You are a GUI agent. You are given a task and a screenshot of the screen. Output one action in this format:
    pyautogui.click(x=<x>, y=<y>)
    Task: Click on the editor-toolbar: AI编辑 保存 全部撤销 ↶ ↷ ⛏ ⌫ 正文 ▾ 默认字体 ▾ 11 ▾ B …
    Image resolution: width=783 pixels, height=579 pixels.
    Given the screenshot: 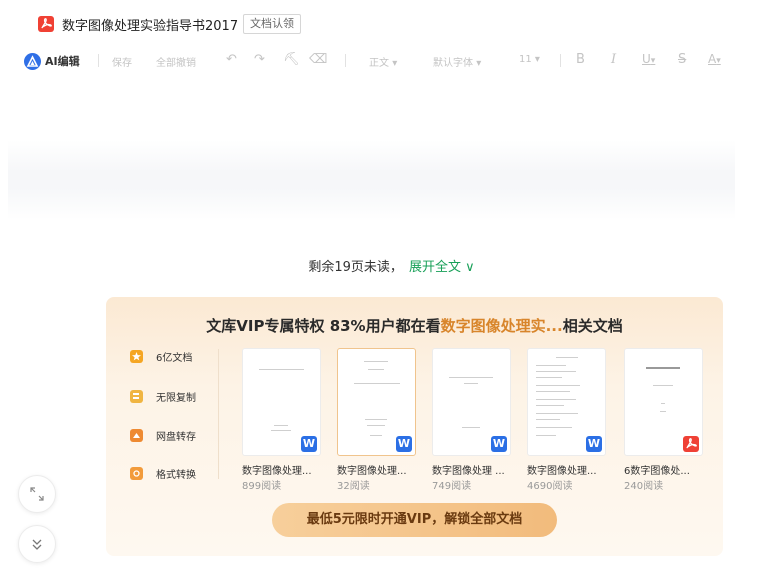 What is the action you would take?
    pyautogui.click(x=391, y=61)
    